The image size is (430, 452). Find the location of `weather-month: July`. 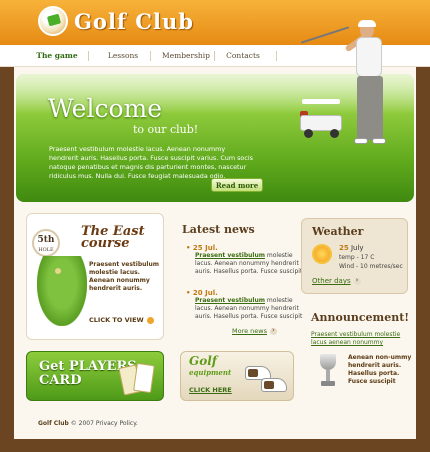

weather-month: July is located at coordinates (357, 248).